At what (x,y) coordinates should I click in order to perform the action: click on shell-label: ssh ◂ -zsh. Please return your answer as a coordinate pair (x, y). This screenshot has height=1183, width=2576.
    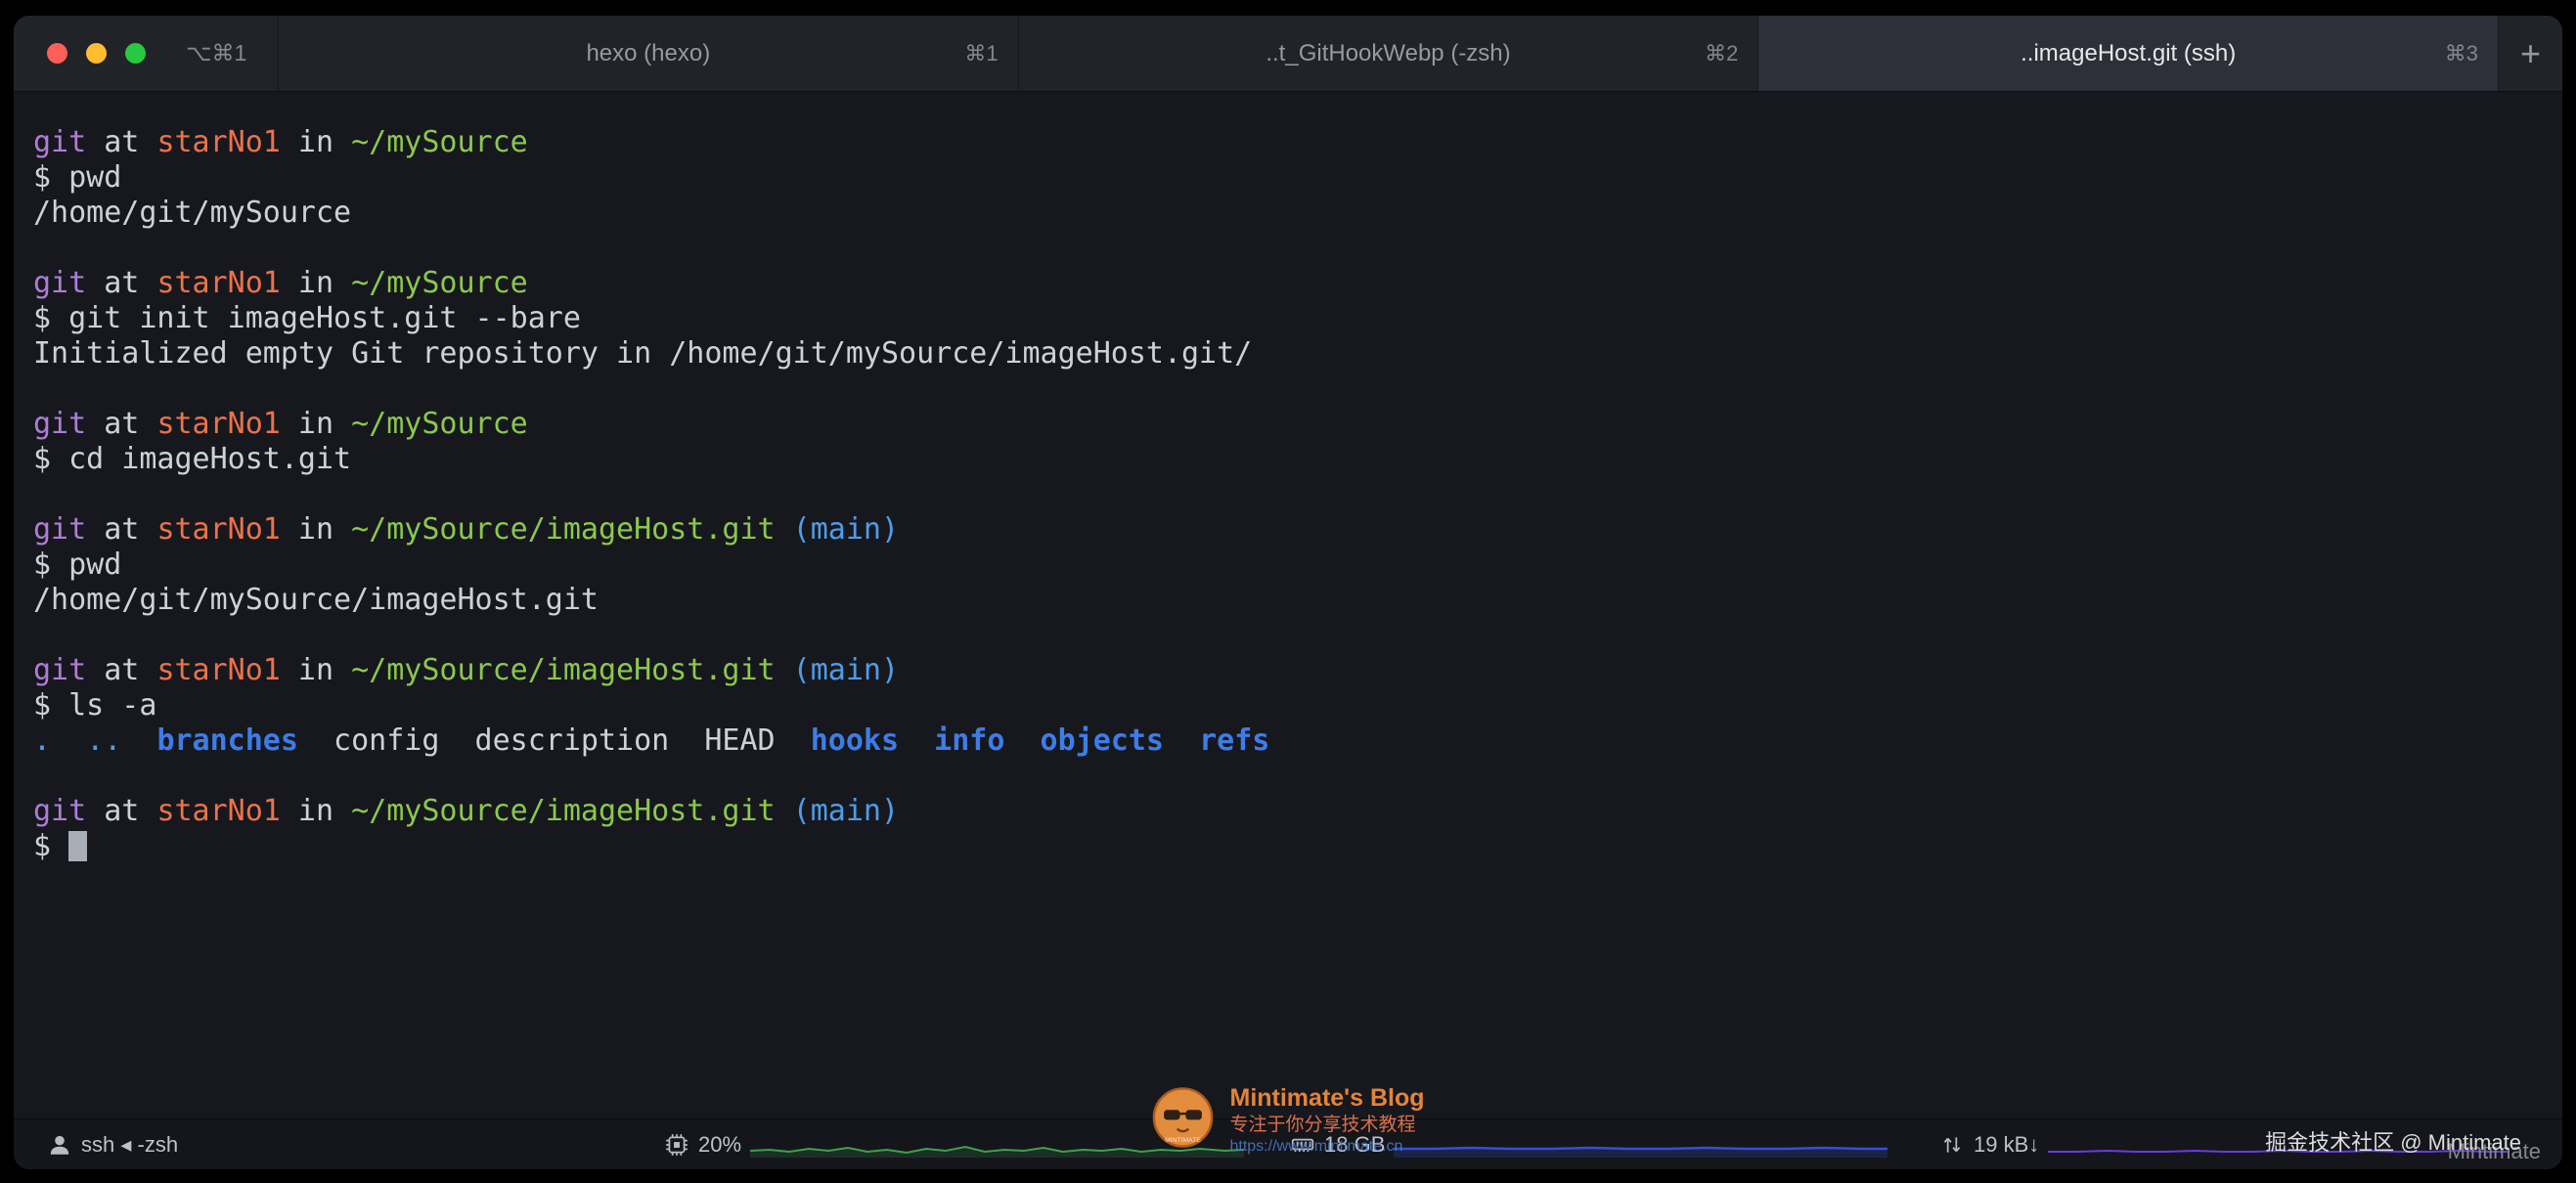
    Looking at the image, I should click on (130, 1144).